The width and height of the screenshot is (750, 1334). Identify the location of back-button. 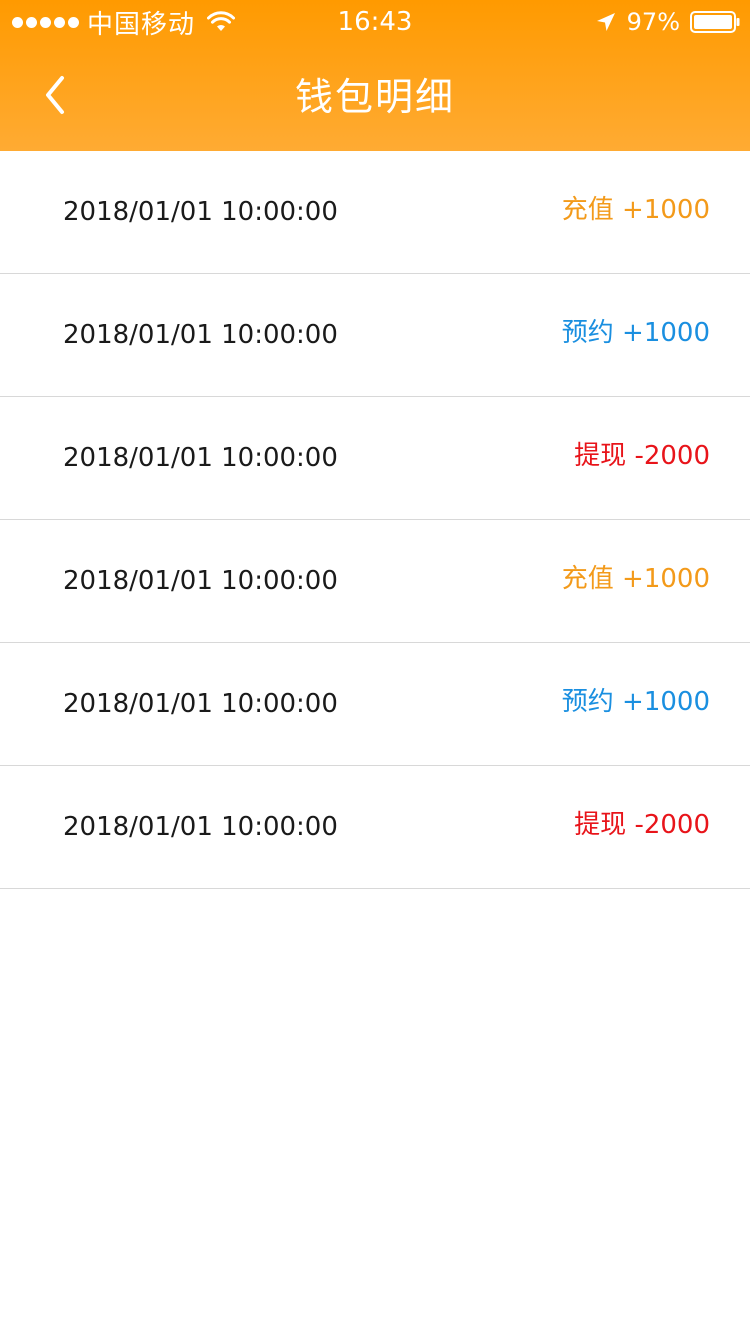
(55, 95).